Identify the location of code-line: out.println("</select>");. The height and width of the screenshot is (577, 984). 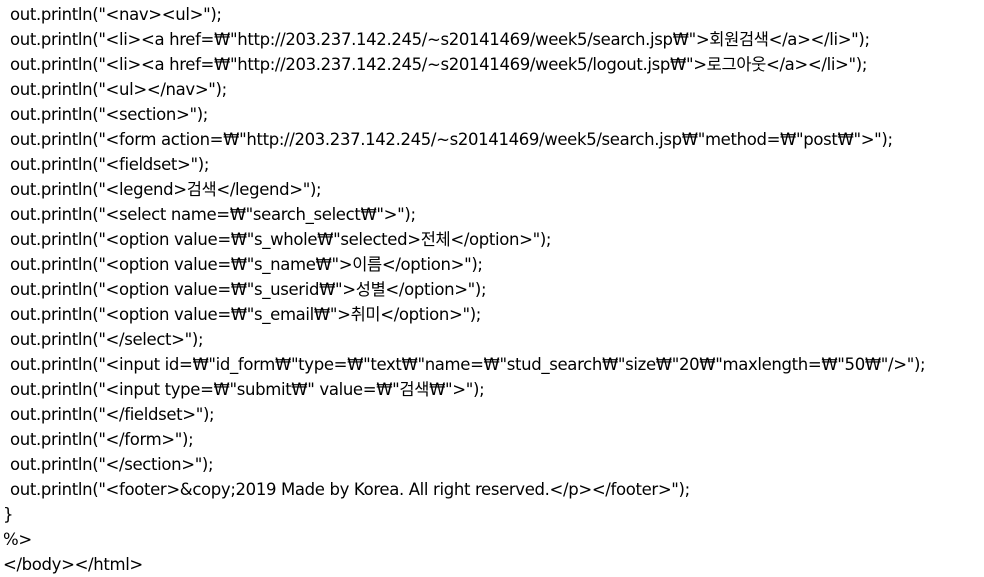
(107, 339).